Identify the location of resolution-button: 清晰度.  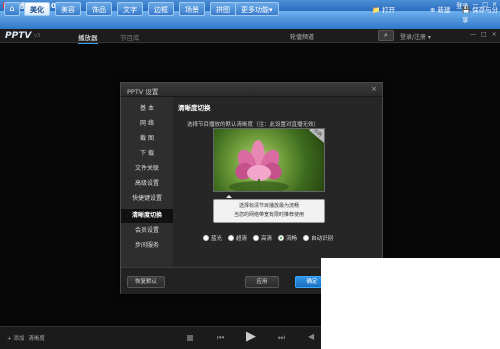
(36, 338).